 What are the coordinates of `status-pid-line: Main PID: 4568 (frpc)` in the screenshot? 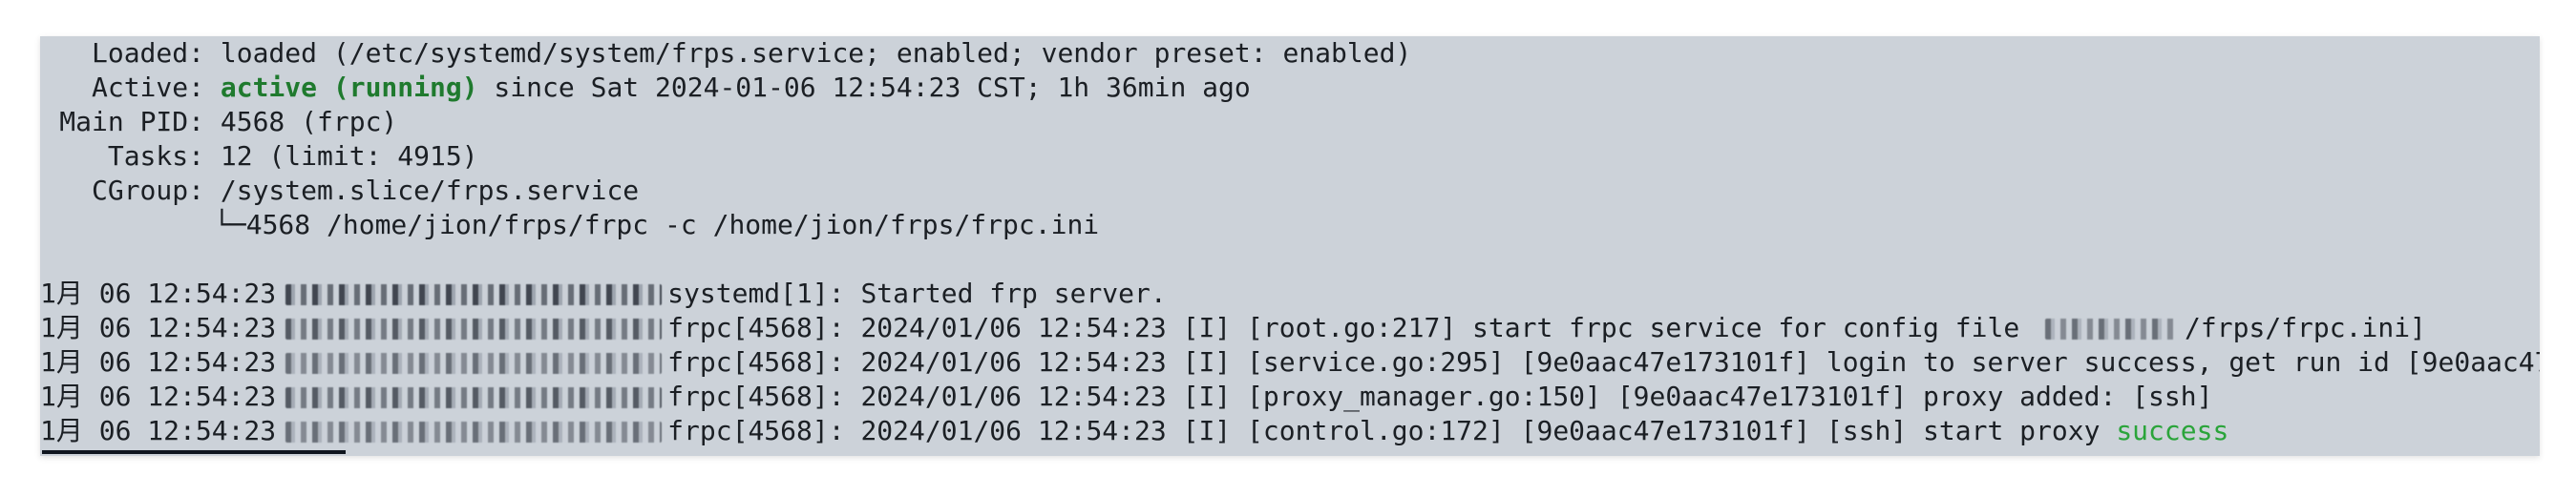 It's located at (1290, 122).